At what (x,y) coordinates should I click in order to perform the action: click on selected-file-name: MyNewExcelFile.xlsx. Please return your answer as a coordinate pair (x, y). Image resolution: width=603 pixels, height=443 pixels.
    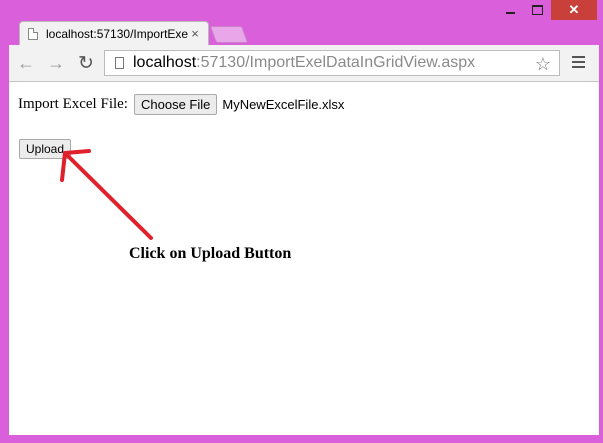
    Looking at the image, I should click on (283, 104).